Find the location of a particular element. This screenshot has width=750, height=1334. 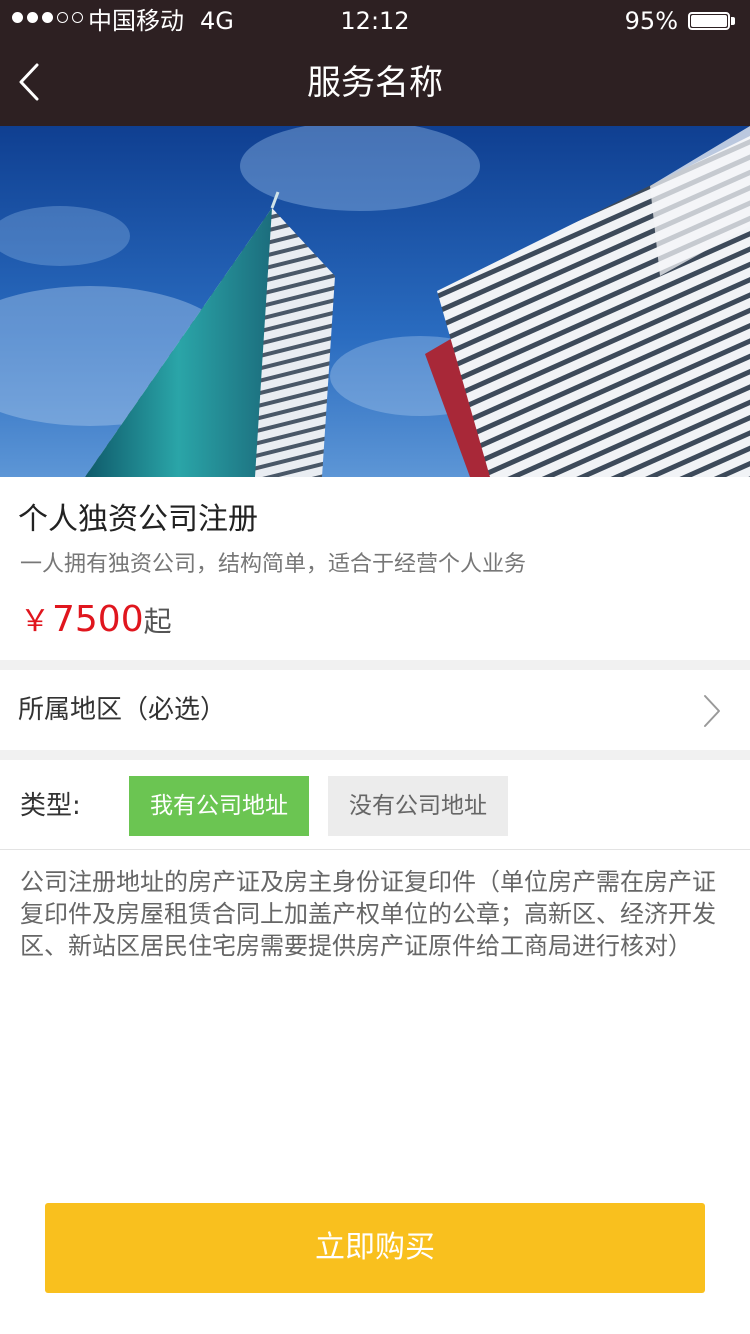

battery-icon is located at coordinates (712, 21).